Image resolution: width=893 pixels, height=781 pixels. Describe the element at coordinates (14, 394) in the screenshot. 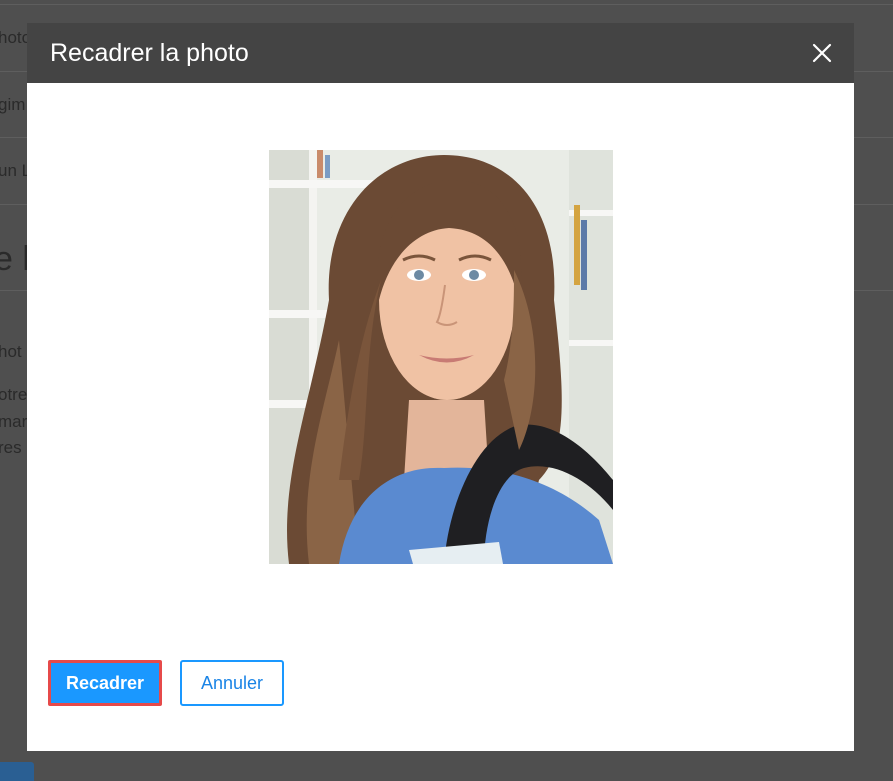

I see `background-text: otre` at that location.